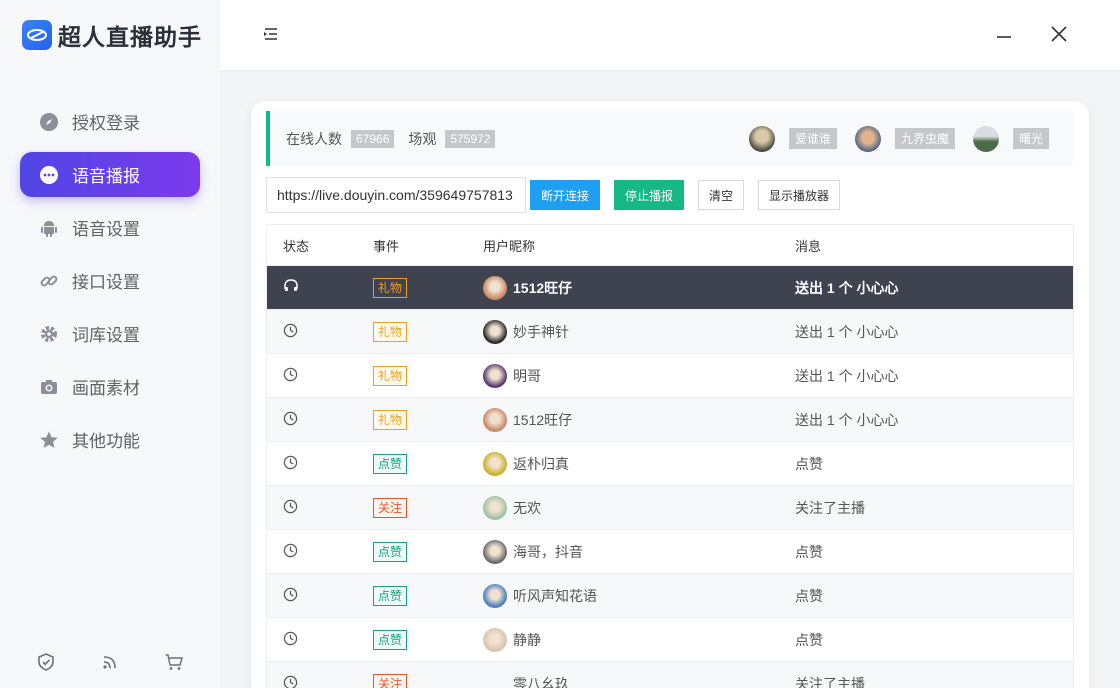 The image size is (1120, 688). I want to click on nickname: 听风声知花语, so click(555, 595).